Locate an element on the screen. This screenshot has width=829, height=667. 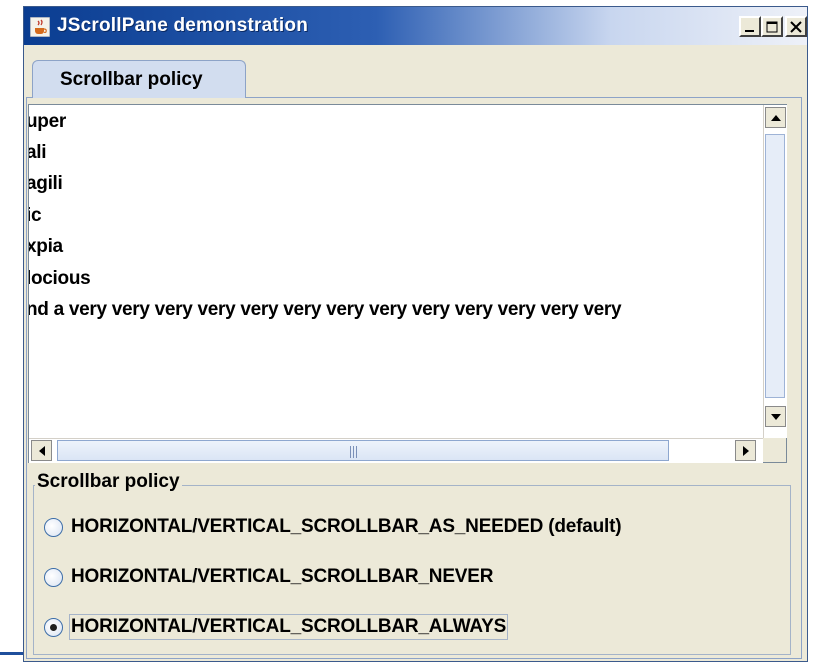
title-bar: JScrollPane demonstration is located at coordinates (415, 26).